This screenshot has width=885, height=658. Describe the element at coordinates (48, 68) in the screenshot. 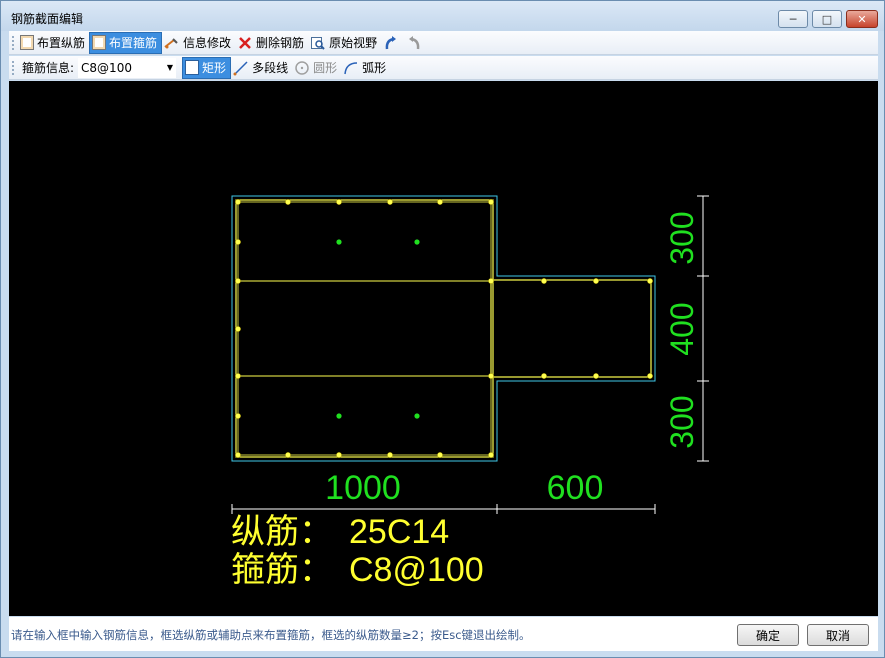

I see `stirrup-info-label: 箍筋信息:` at that location.